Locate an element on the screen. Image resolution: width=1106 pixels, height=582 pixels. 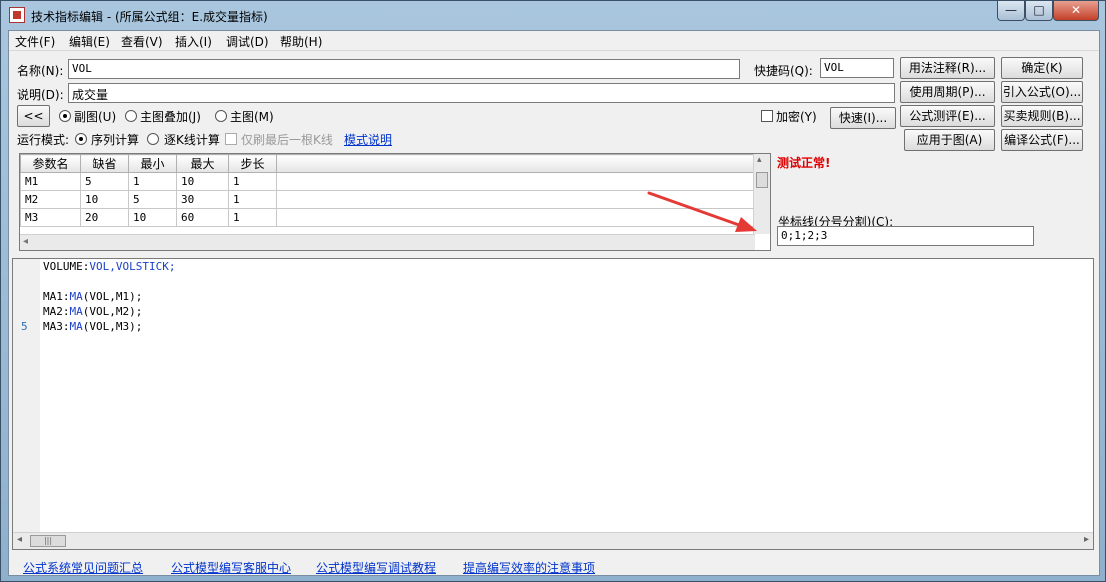
table-row: M2 10 5 30 1 is located at coordinates (388, 199).